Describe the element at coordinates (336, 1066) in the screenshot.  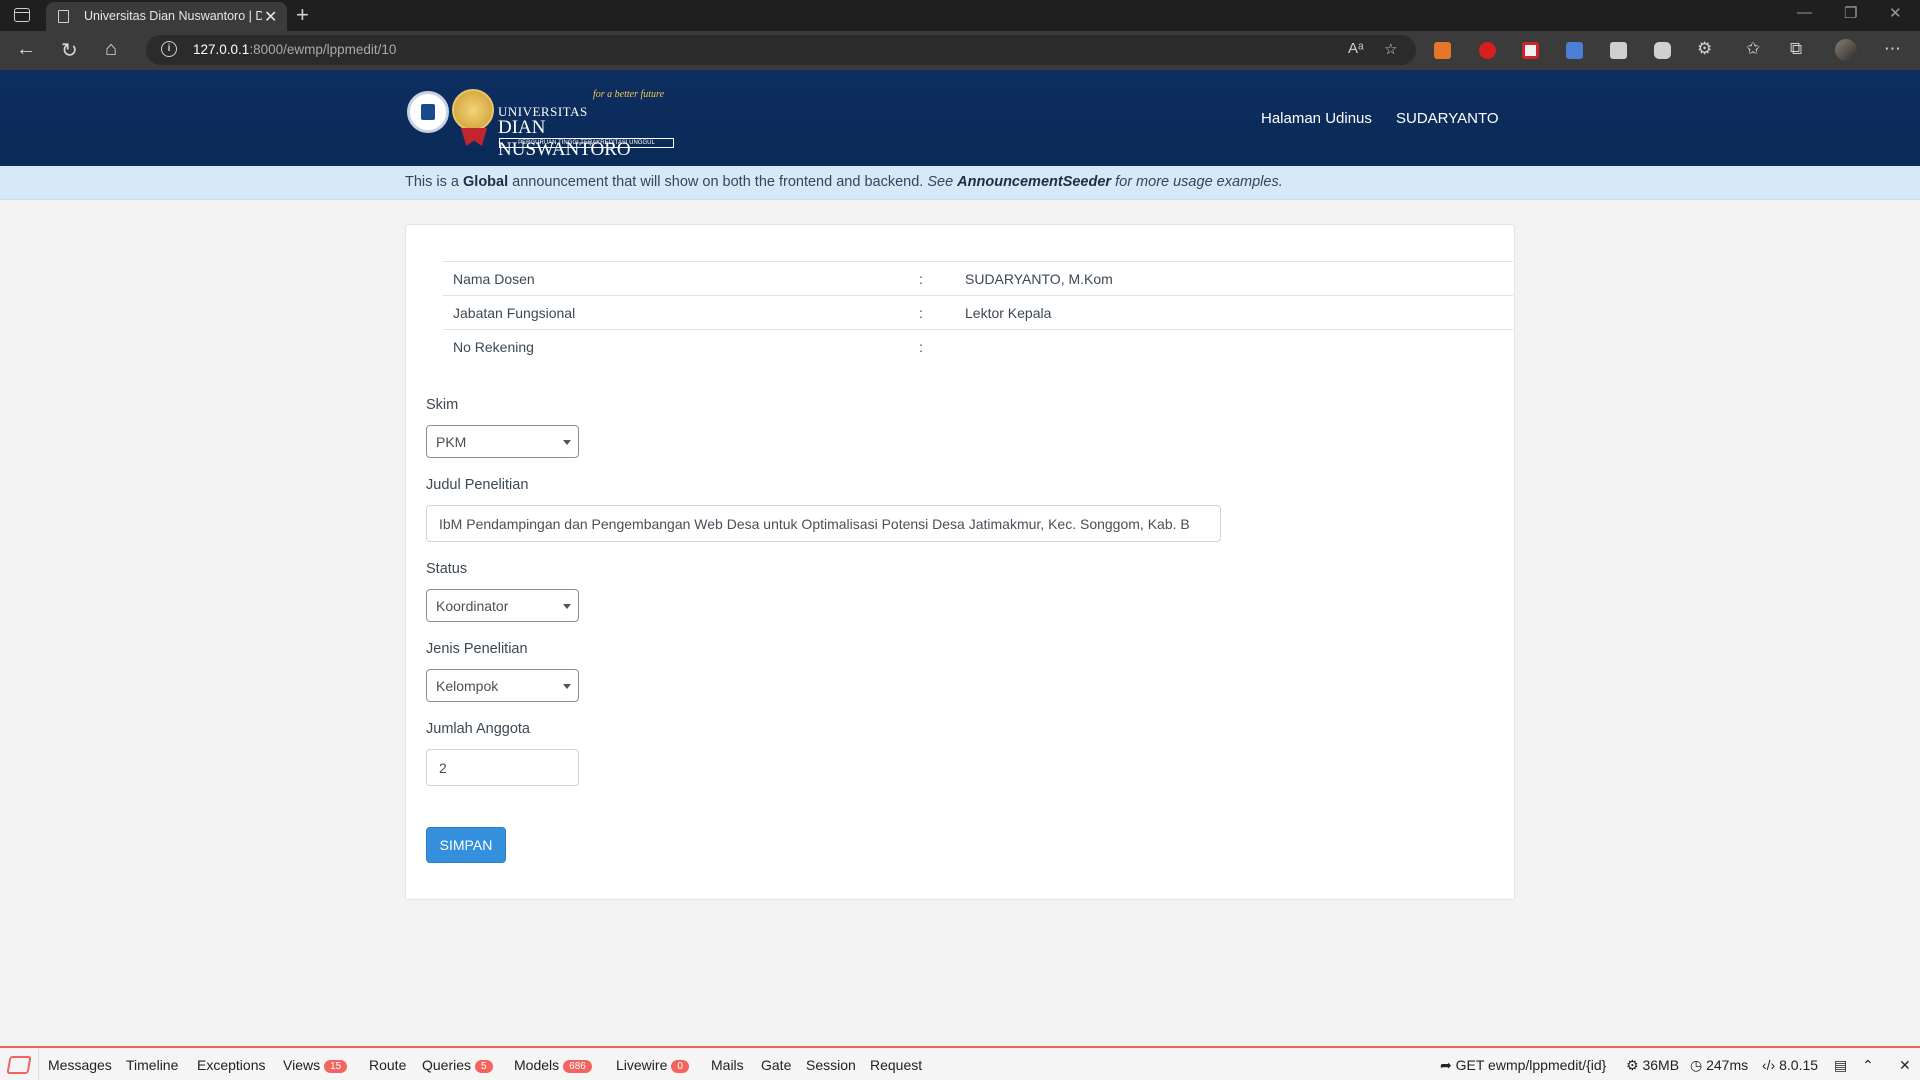
I see `views-count-badge: 15` at that location.